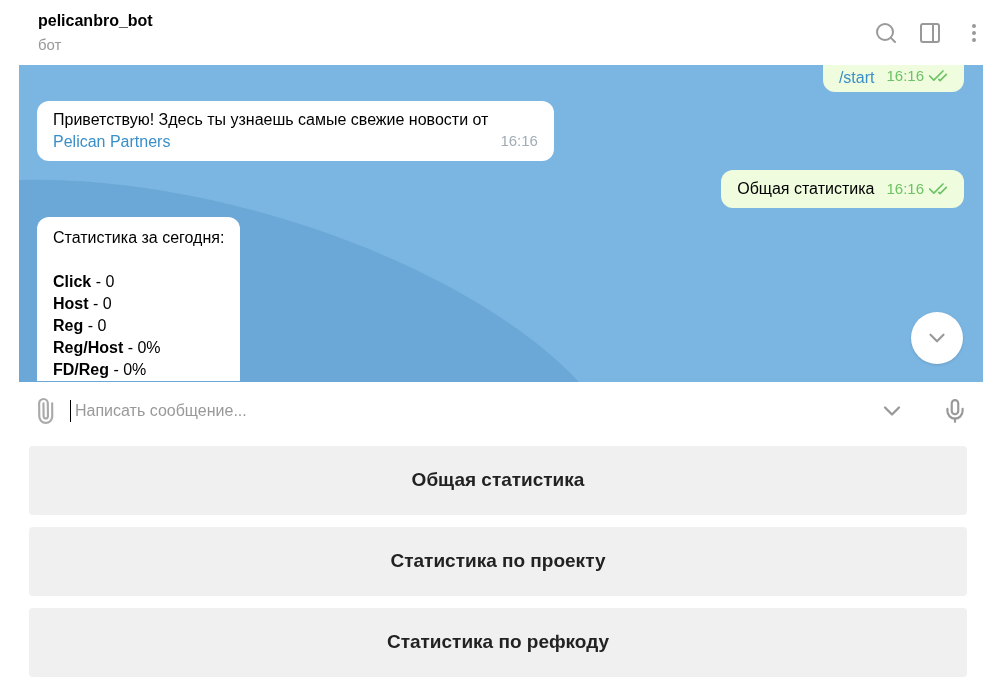 This screenshot has height=685, width=1008. I want to click on message-text: Общая статистика, so click(806, 189).